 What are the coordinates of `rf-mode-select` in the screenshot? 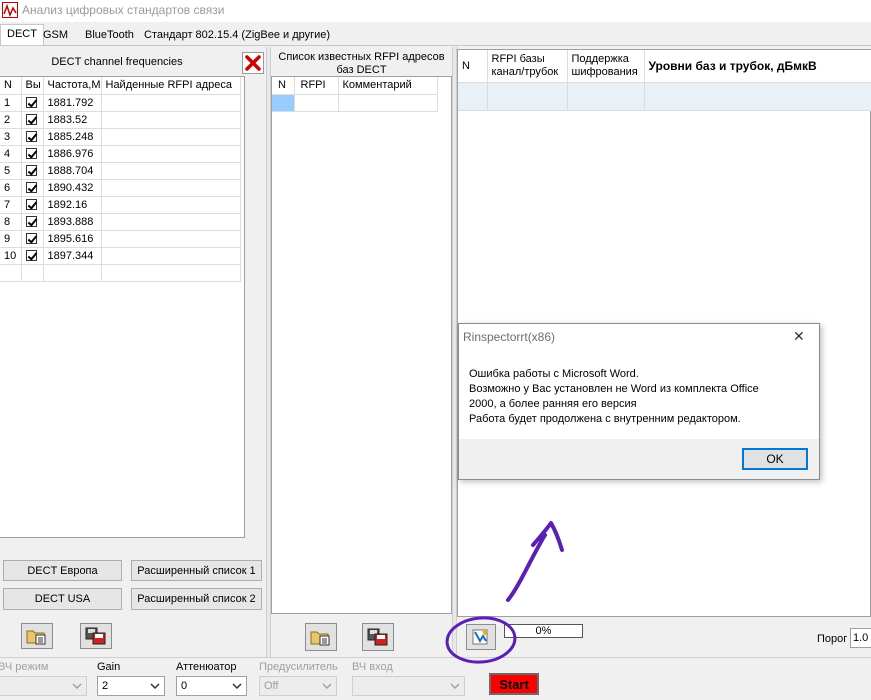 It's located at (43, 686).